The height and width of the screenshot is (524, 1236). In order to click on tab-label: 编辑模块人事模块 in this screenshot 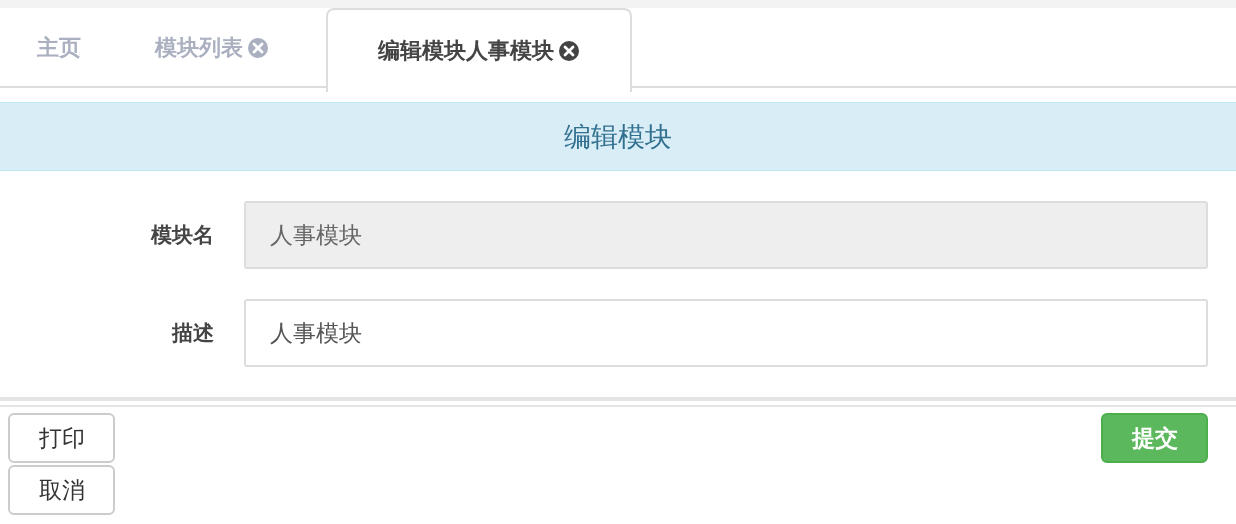, I will do `click(466, 51)`.